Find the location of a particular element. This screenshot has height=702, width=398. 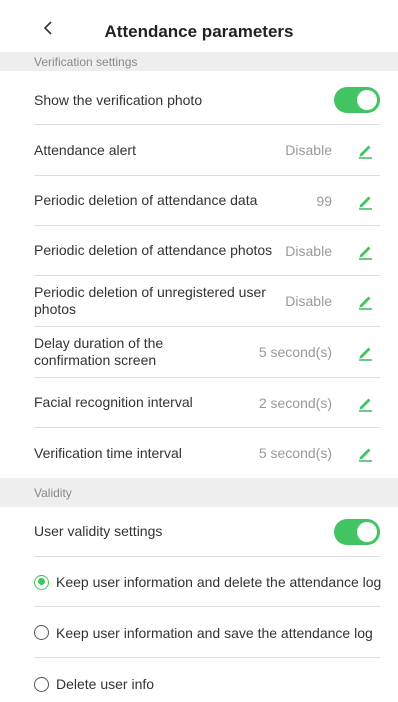

show-verification-photo-toggle is located at coordinates (357, 100).